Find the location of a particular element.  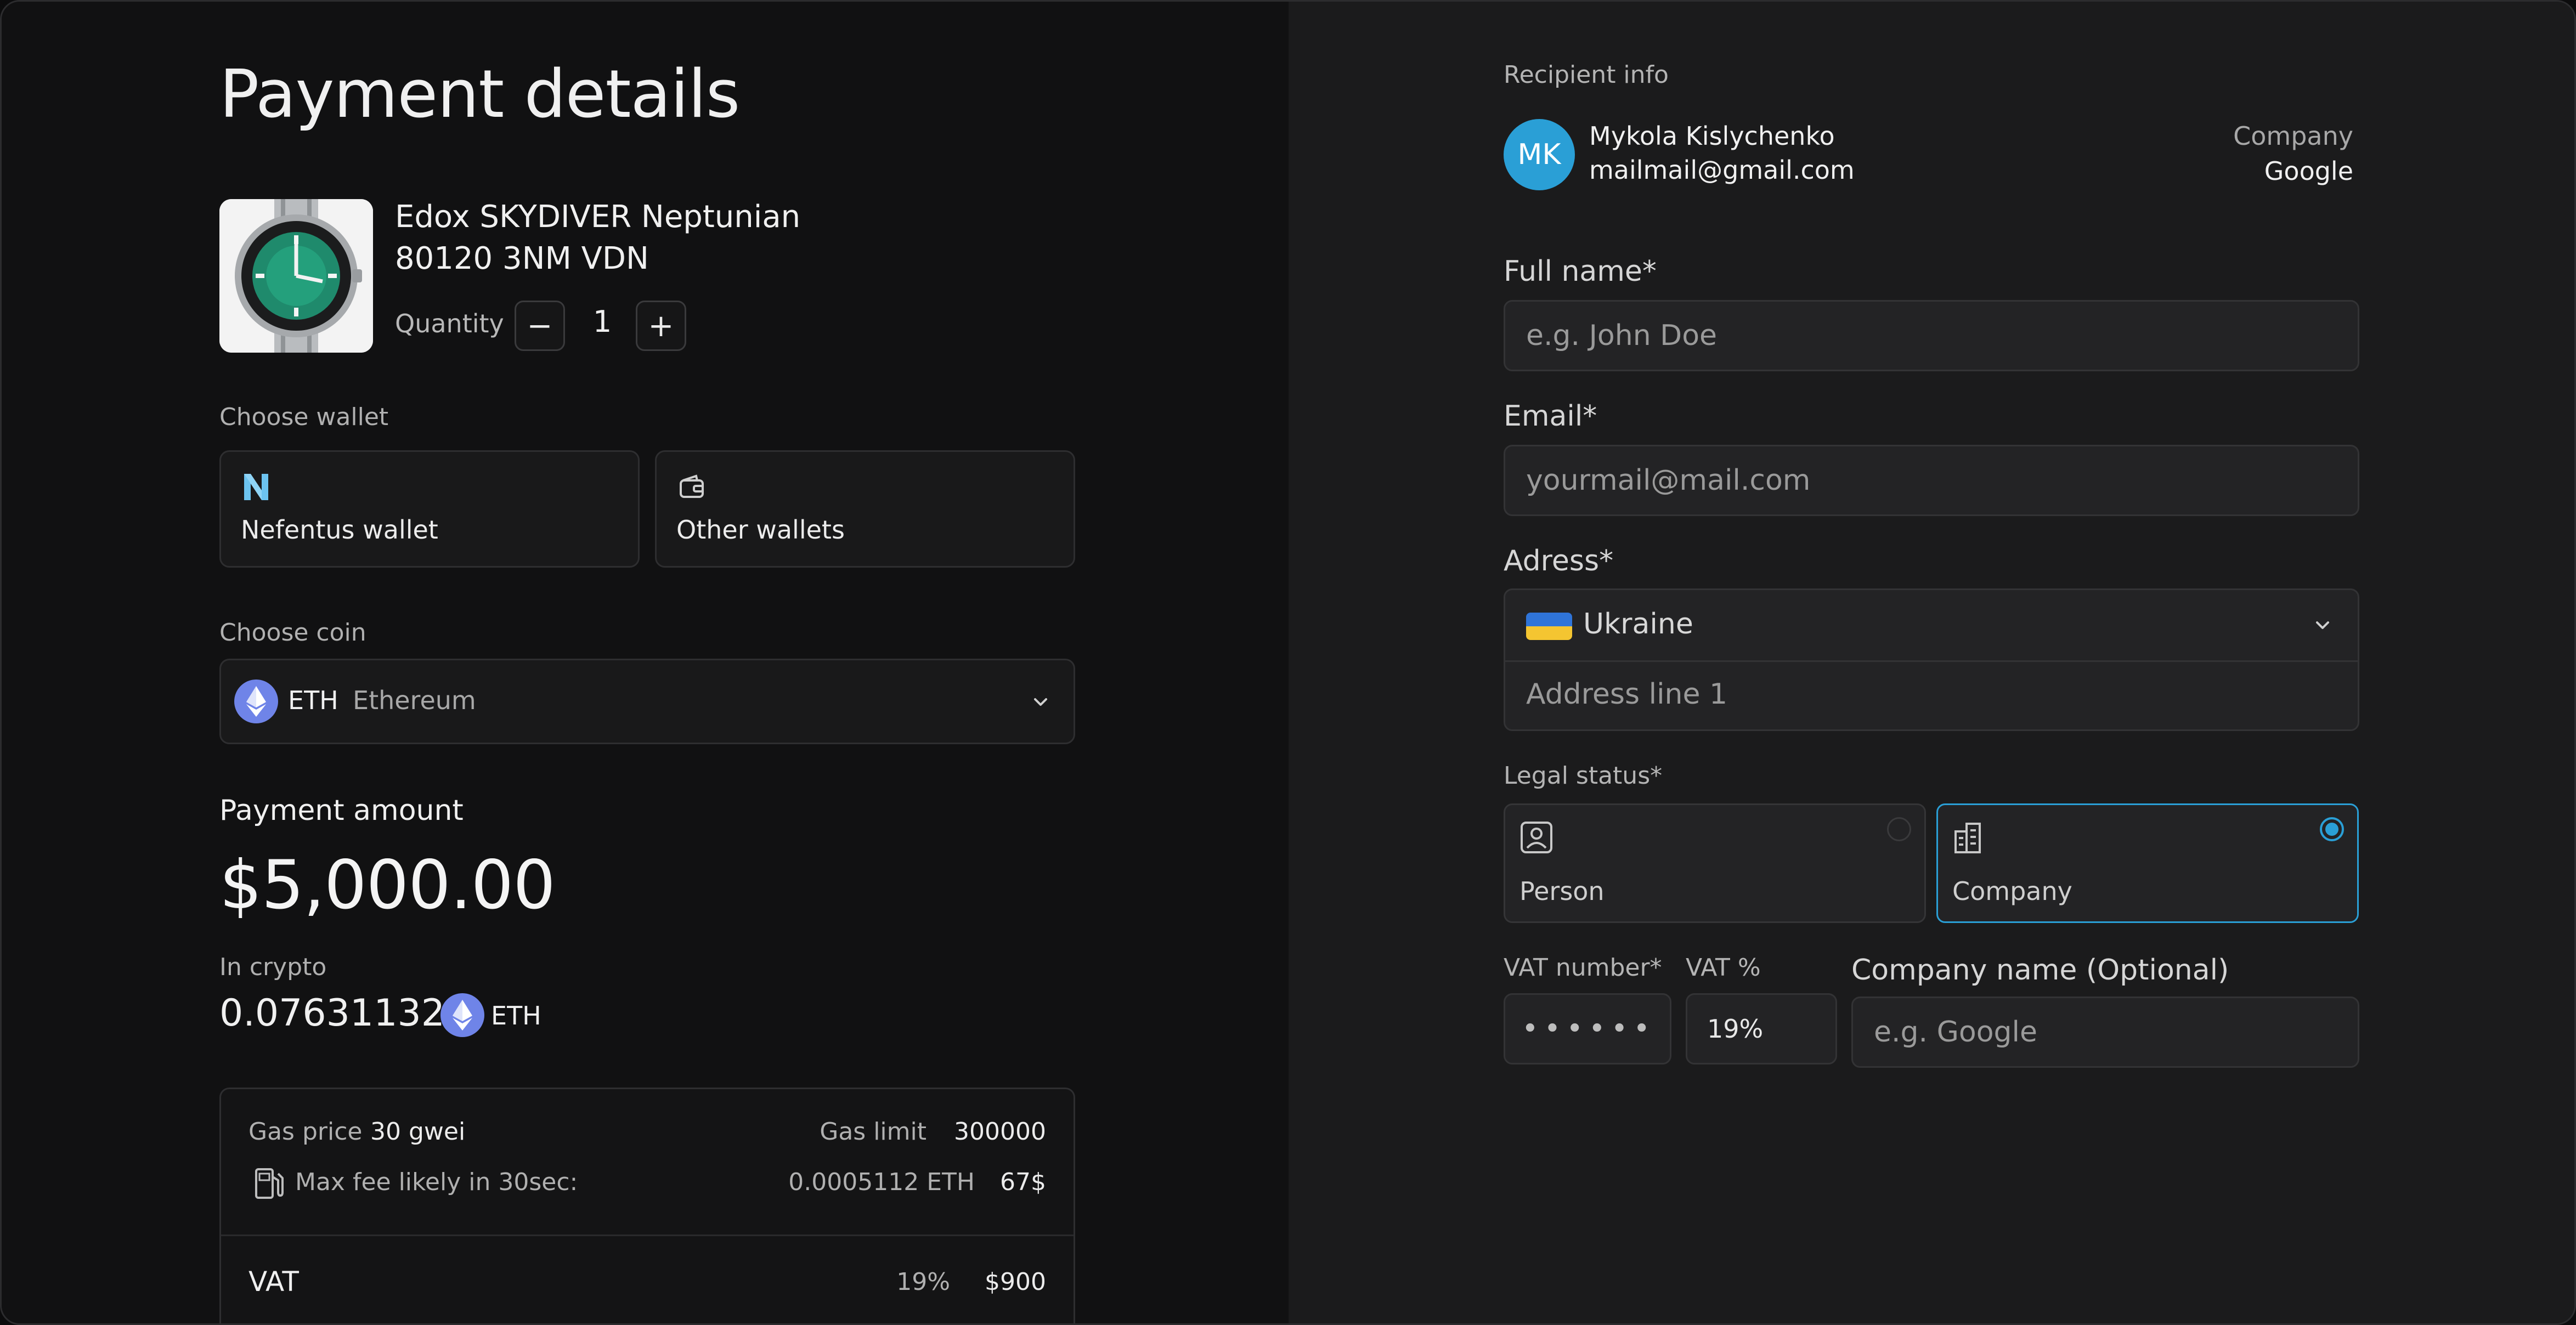

product-image is located at coordinates (296, 276).